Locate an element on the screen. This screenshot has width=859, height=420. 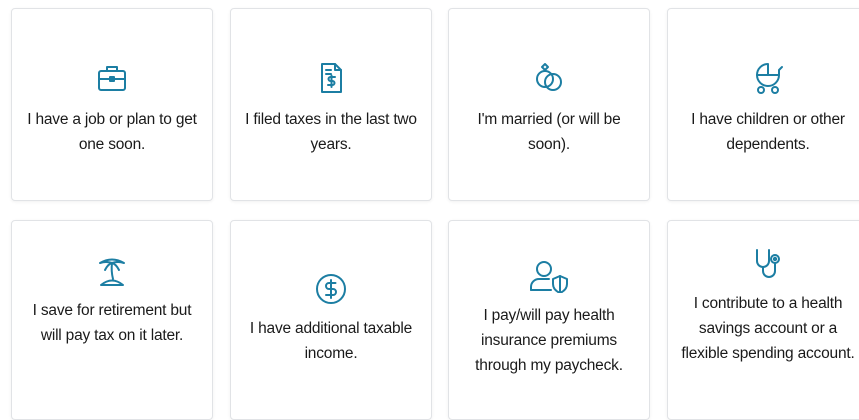
card-married: I'm married (or will be soon). is located at coordinates (549, 104).